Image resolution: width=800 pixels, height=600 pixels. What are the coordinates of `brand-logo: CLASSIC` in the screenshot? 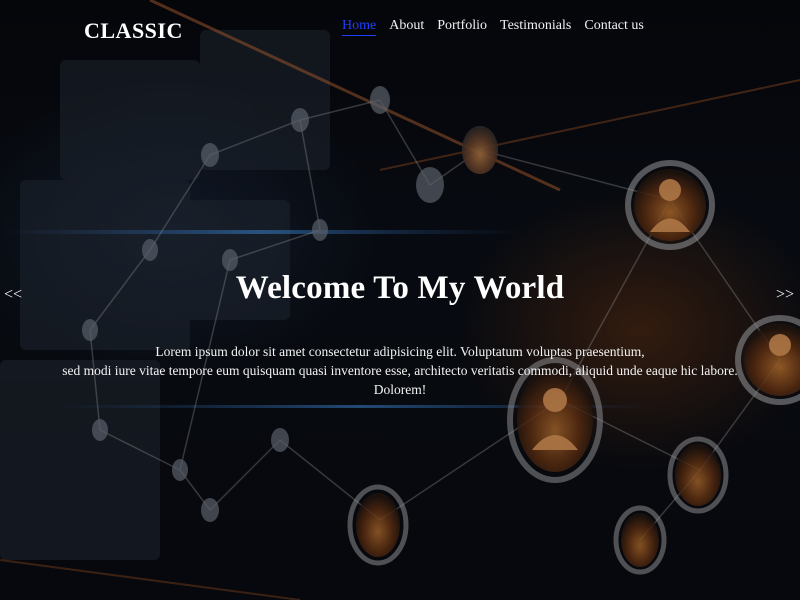 It's located at (133, 31).